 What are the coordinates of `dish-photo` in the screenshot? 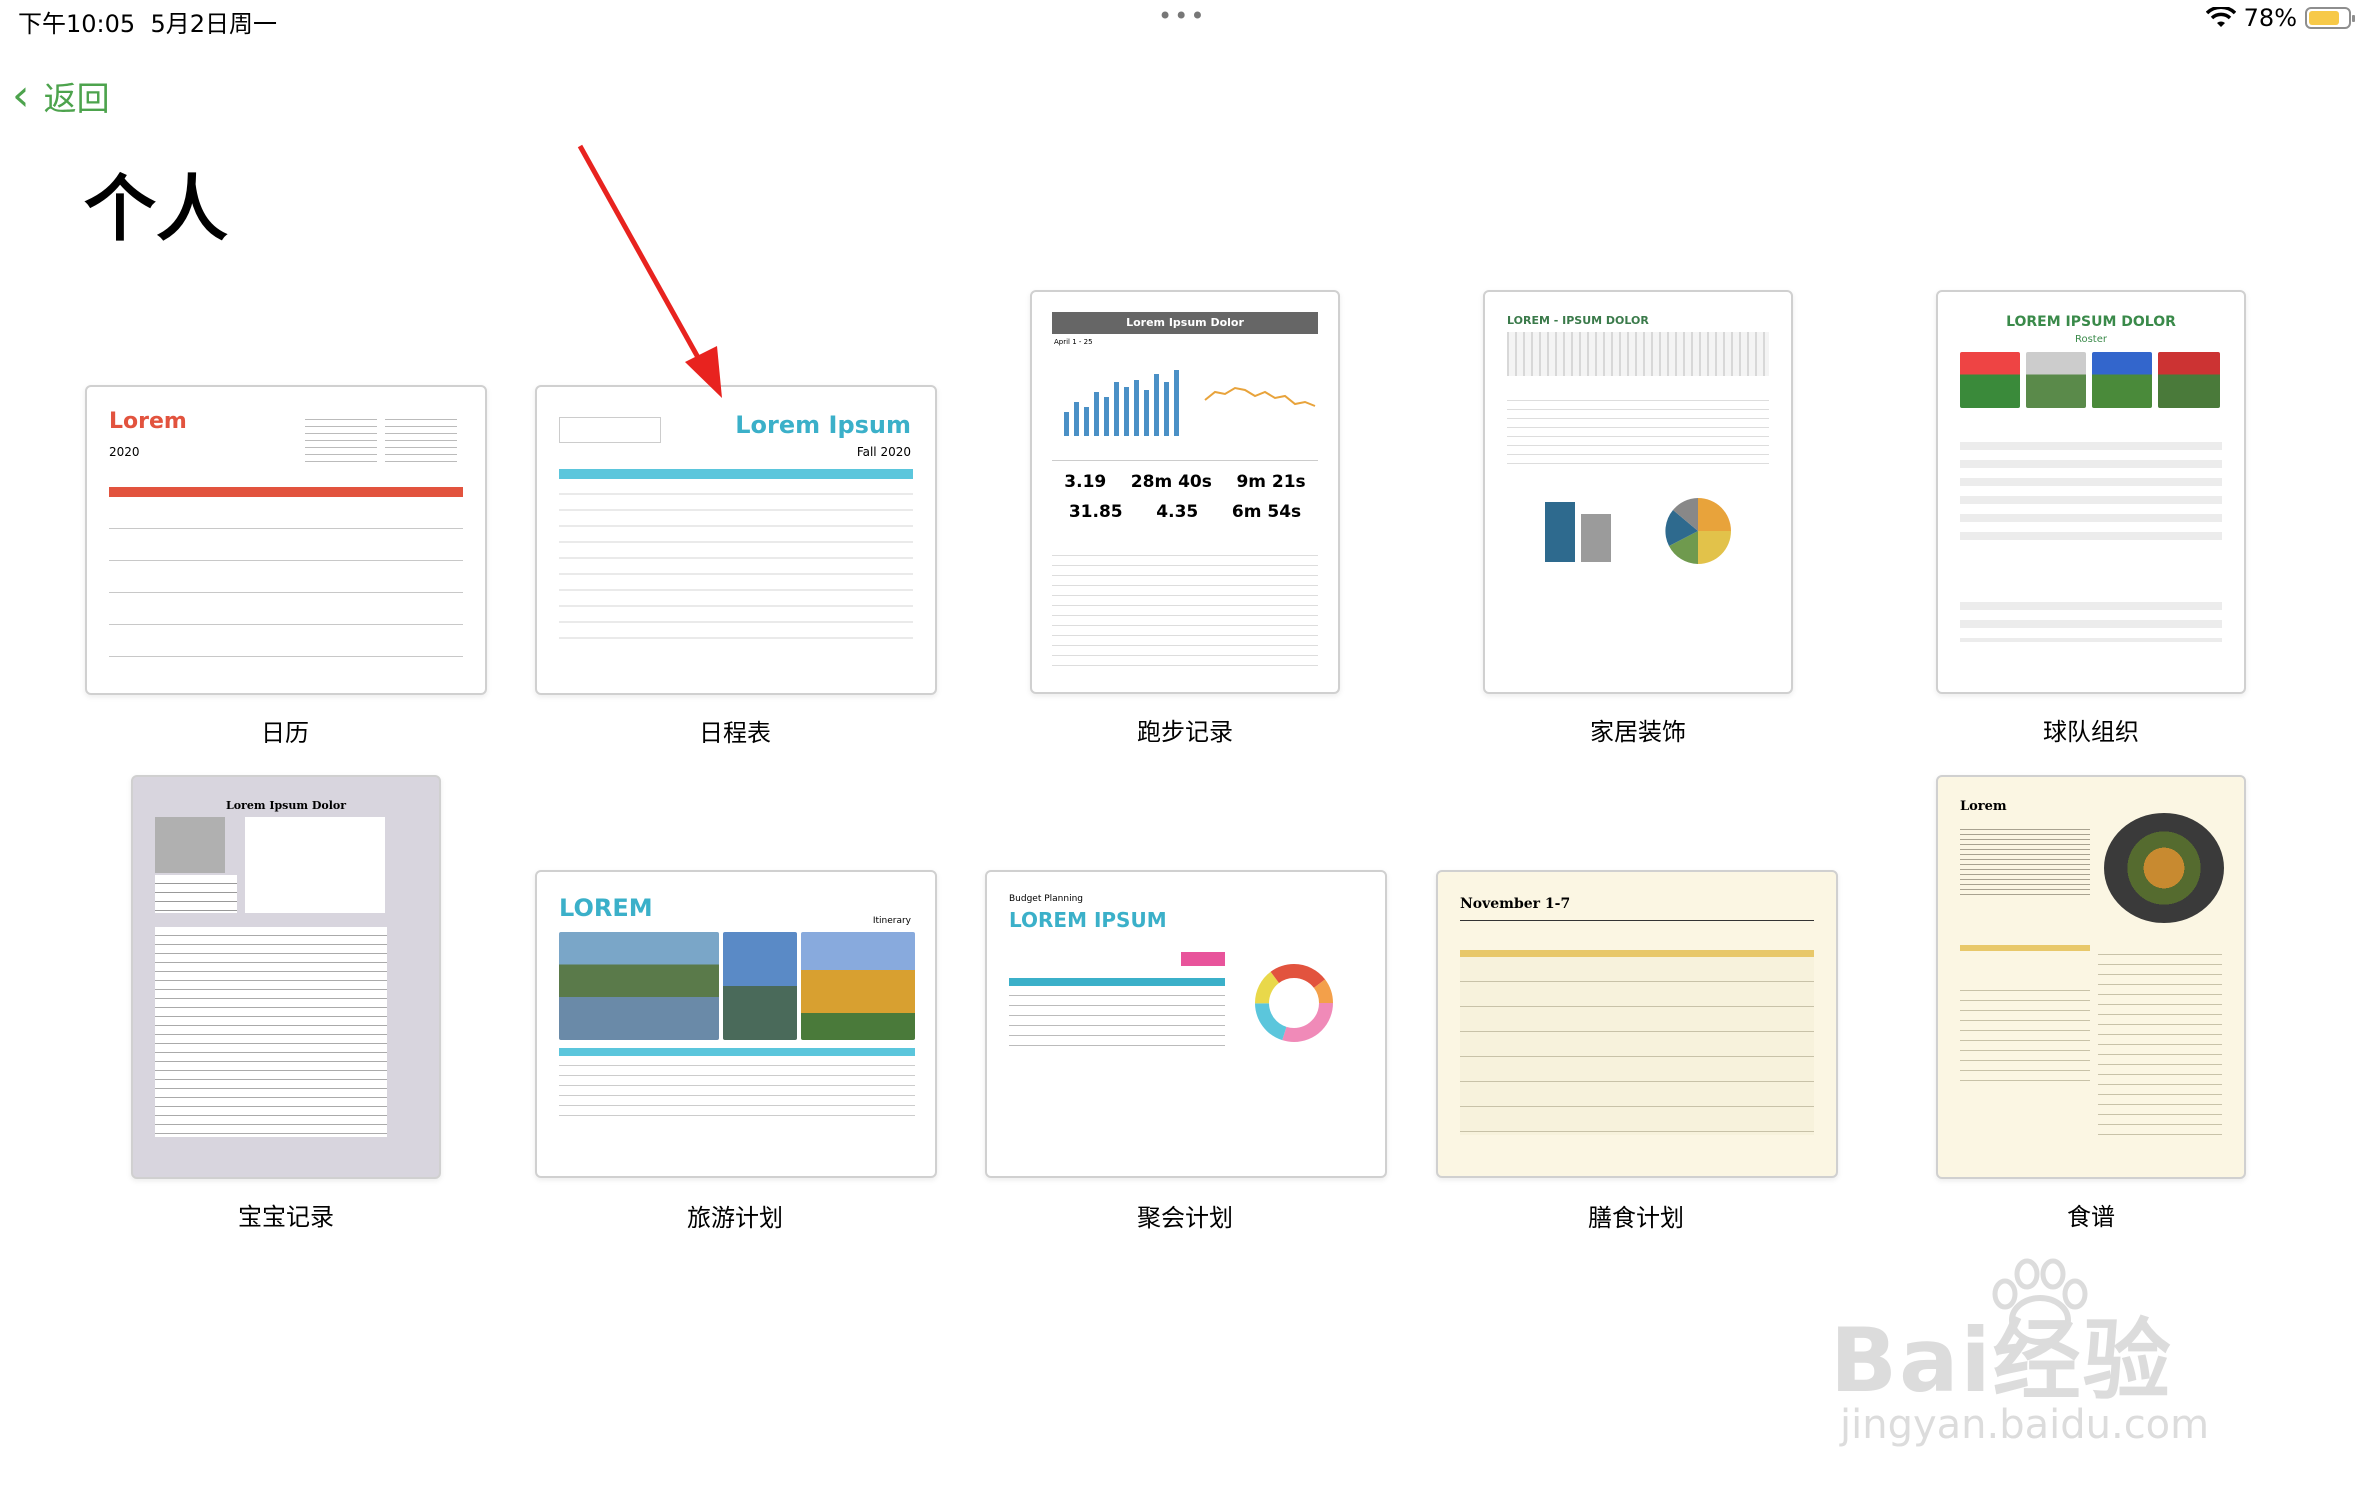 It's located at (2164, 868).